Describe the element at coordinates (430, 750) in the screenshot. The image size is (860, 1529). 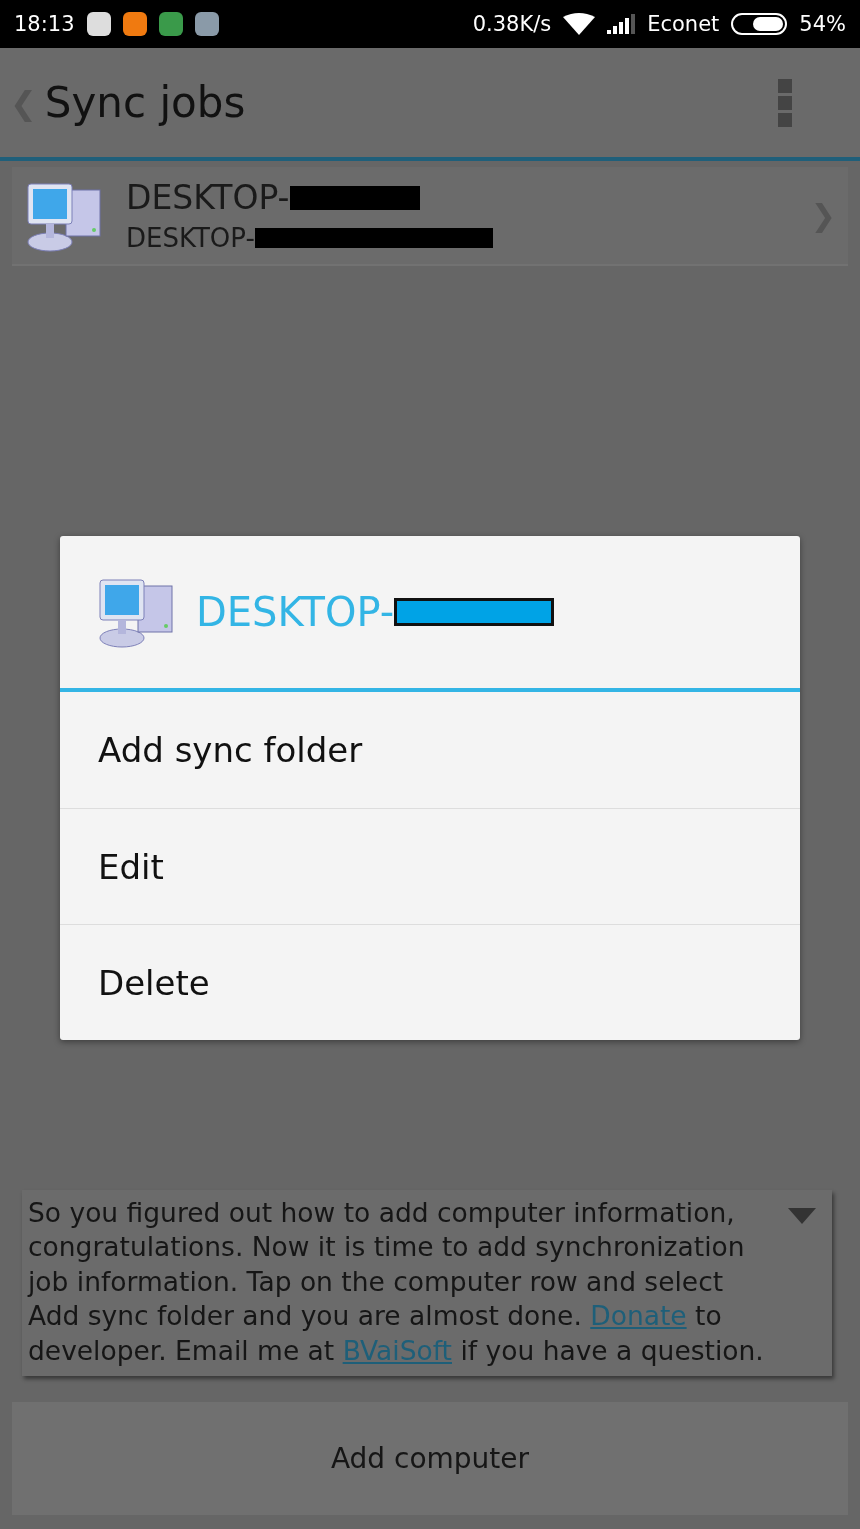
I see `menu-item: Add sync folder` at that location.